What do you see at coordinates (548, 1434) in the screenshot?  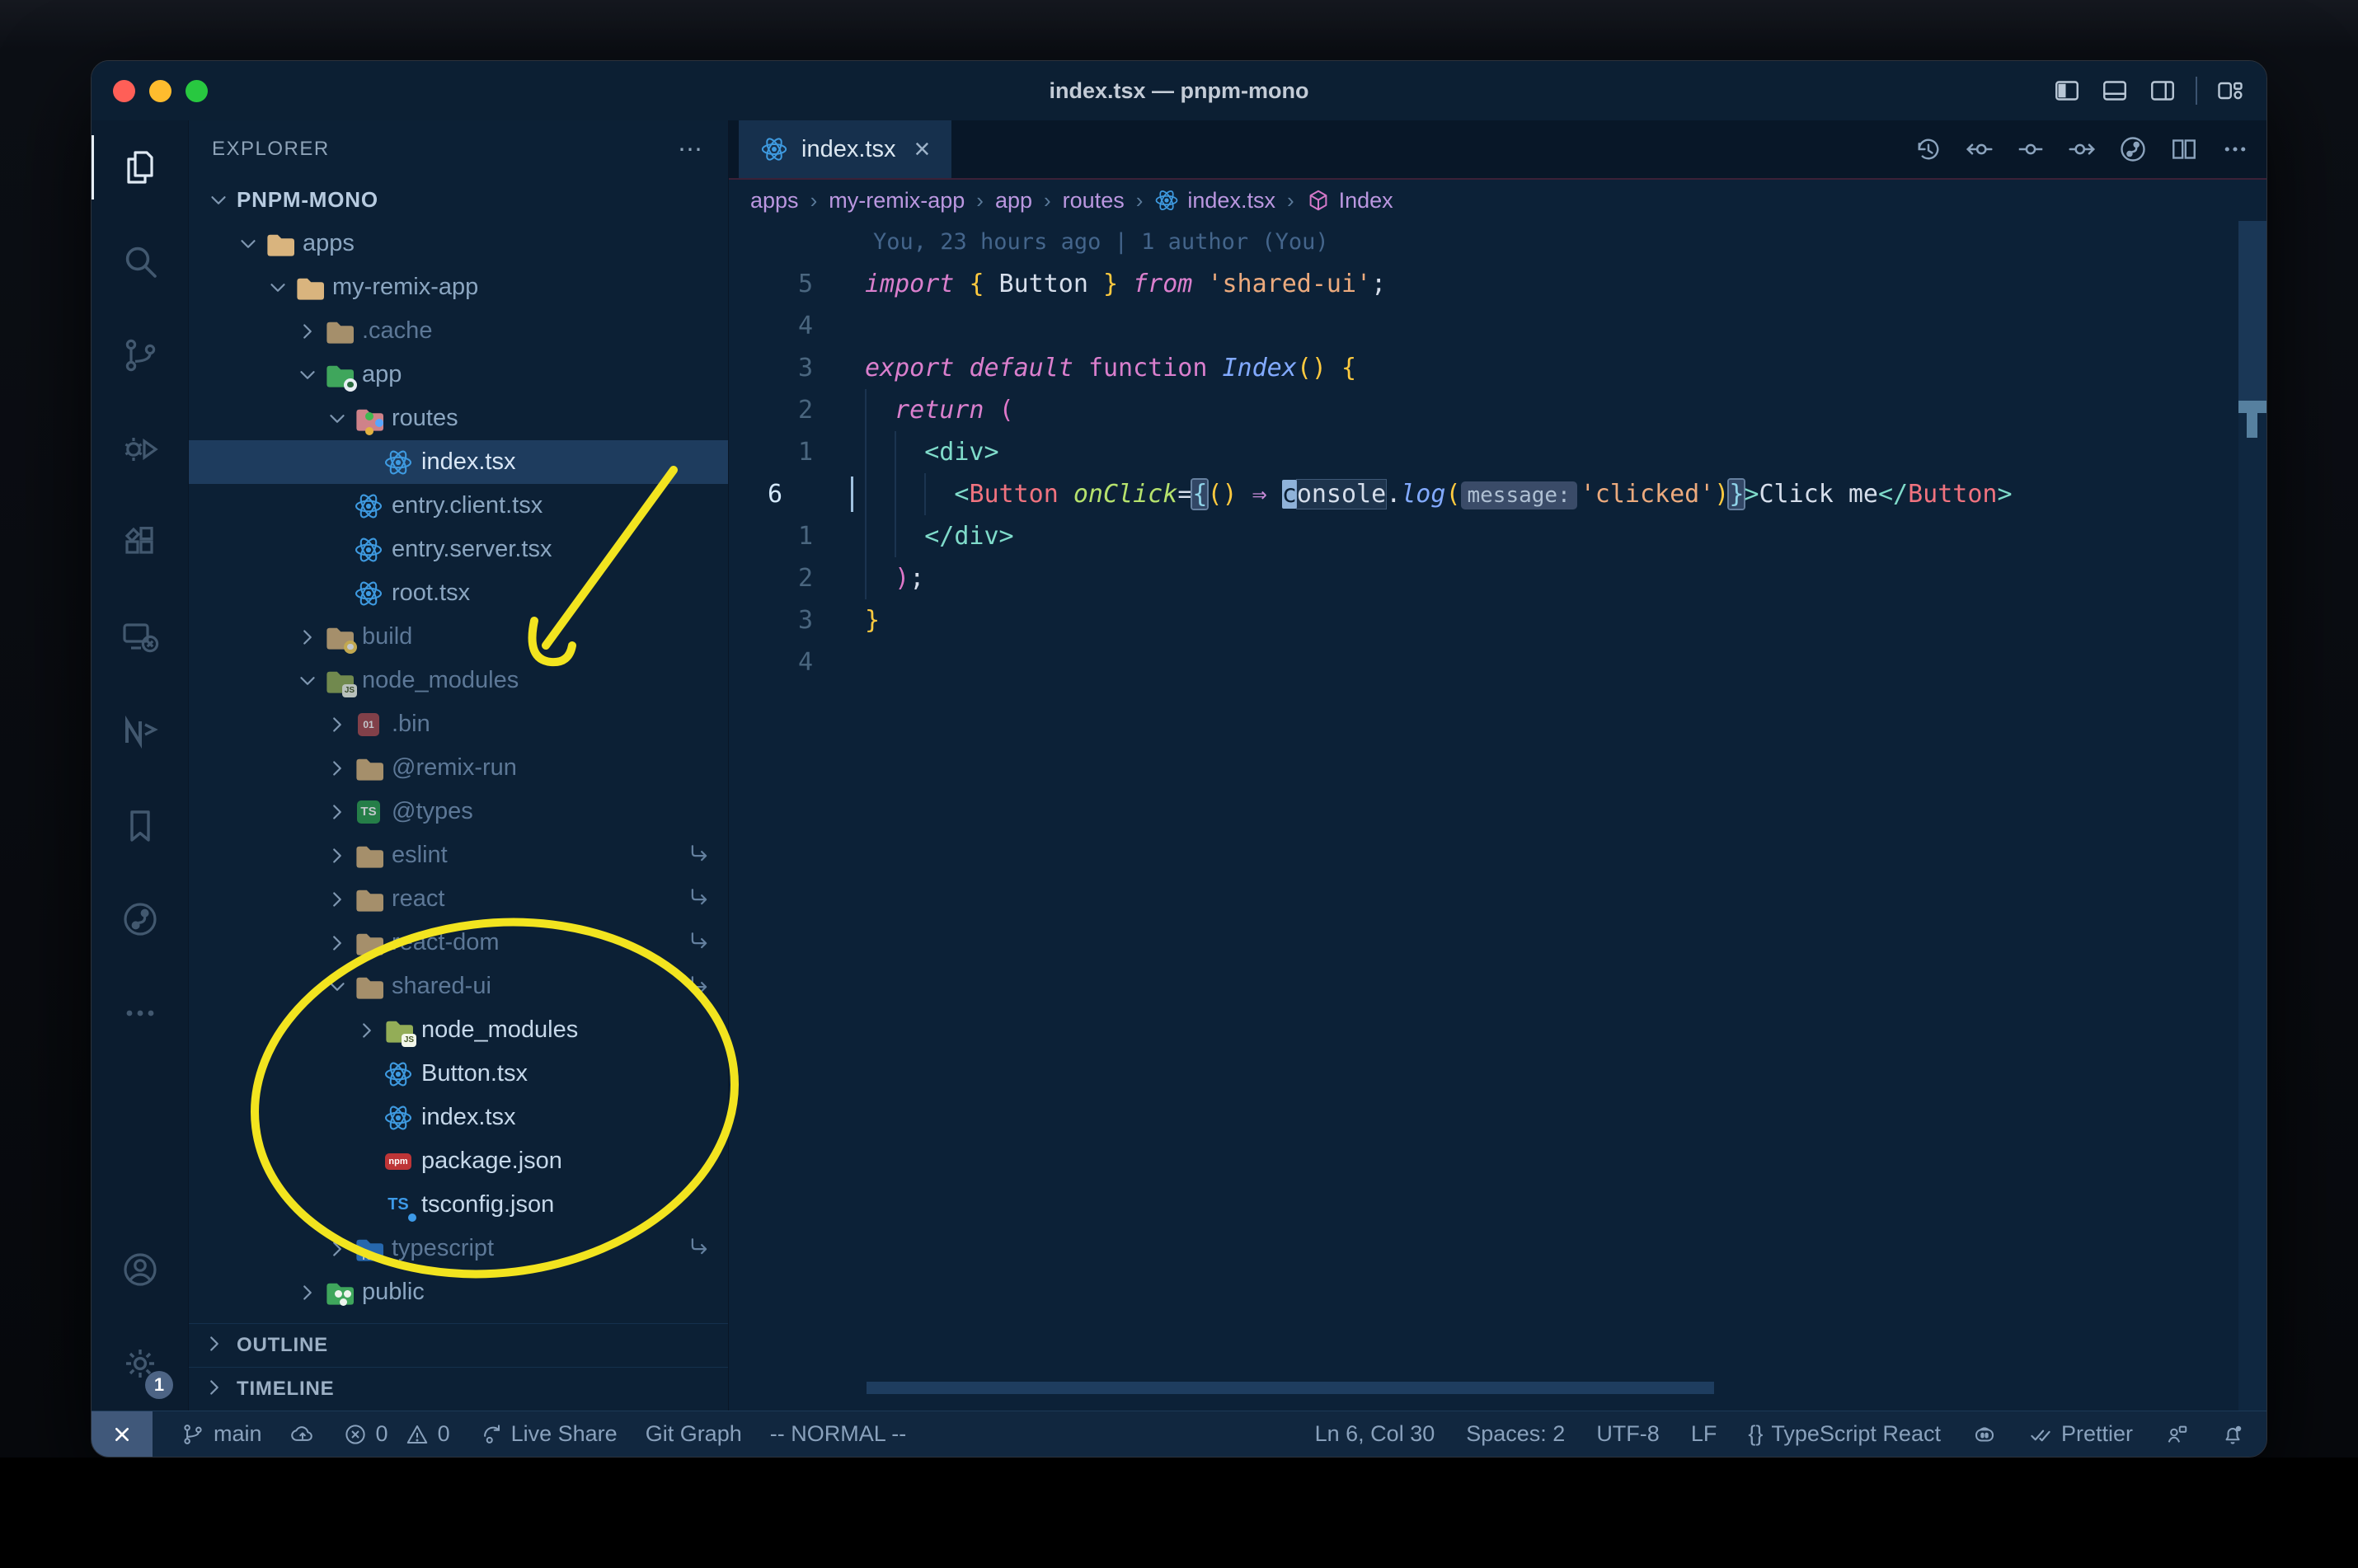 I see `status-item-live-share: Live Share` at bounding box center [548, 1434].